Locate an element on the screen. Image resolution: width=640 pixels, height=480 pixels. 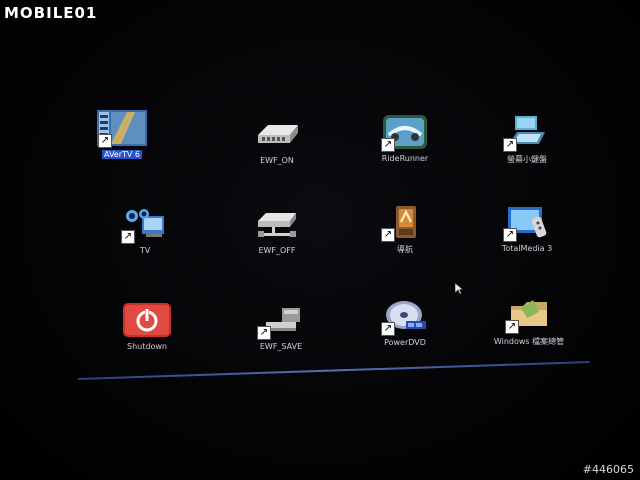
shutdown-icon is located at coordinates (147, 320).